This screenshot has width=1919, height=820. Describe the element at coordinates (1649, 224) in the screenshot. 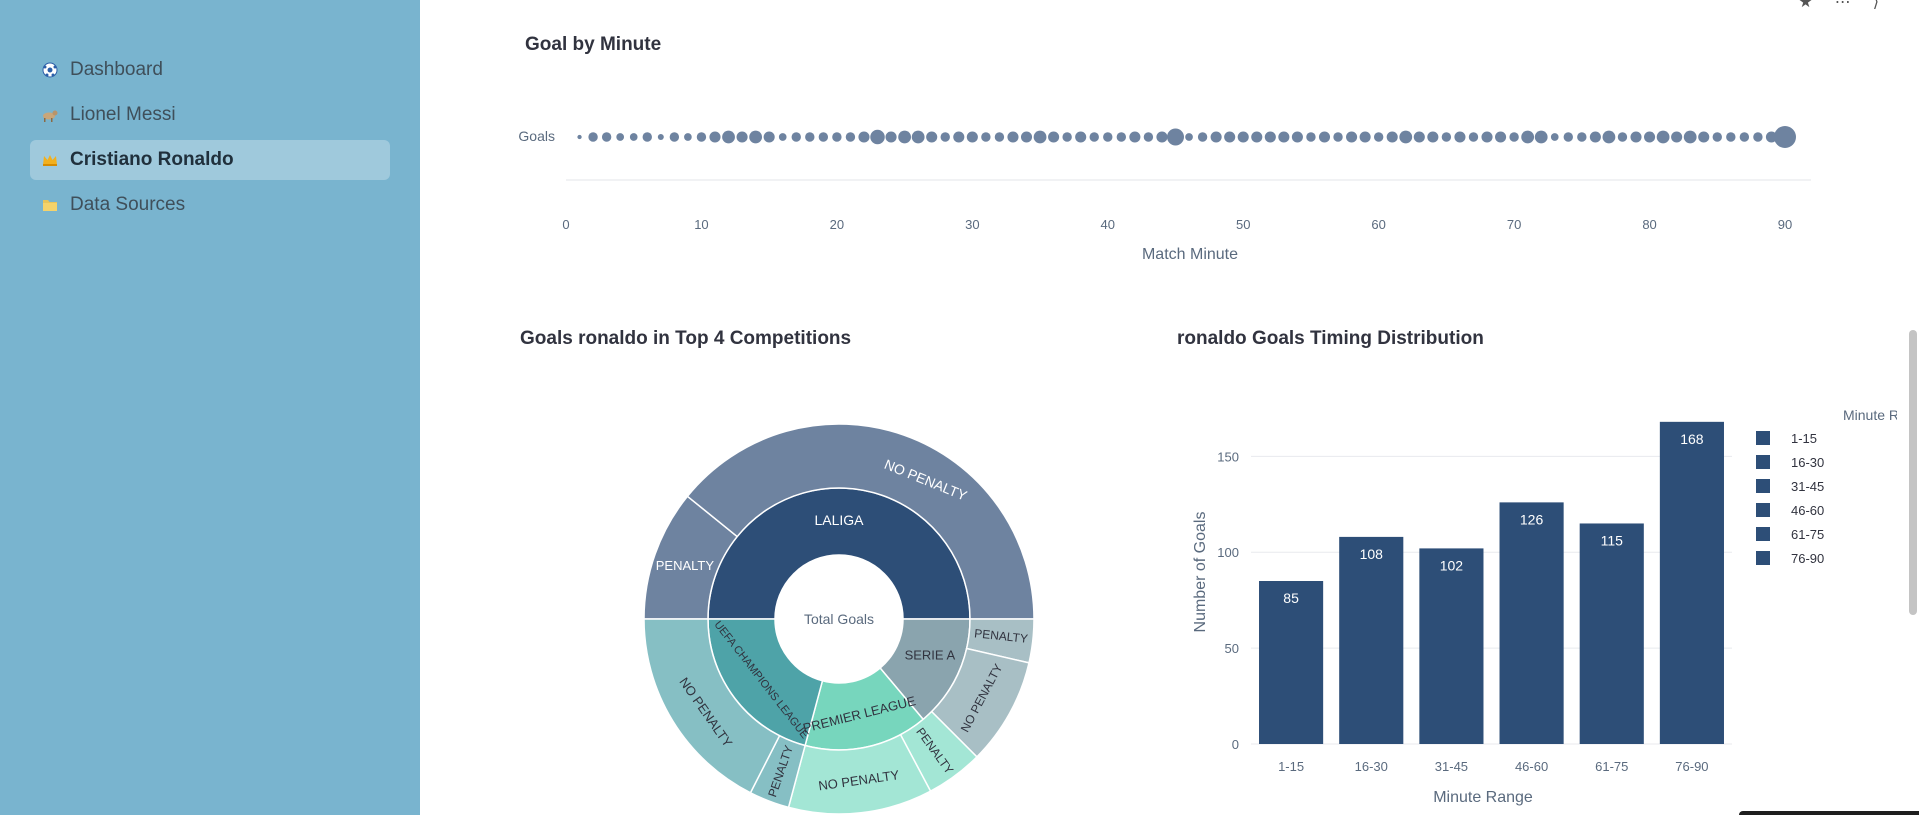

I see `x-tick-label: 80` at that location.